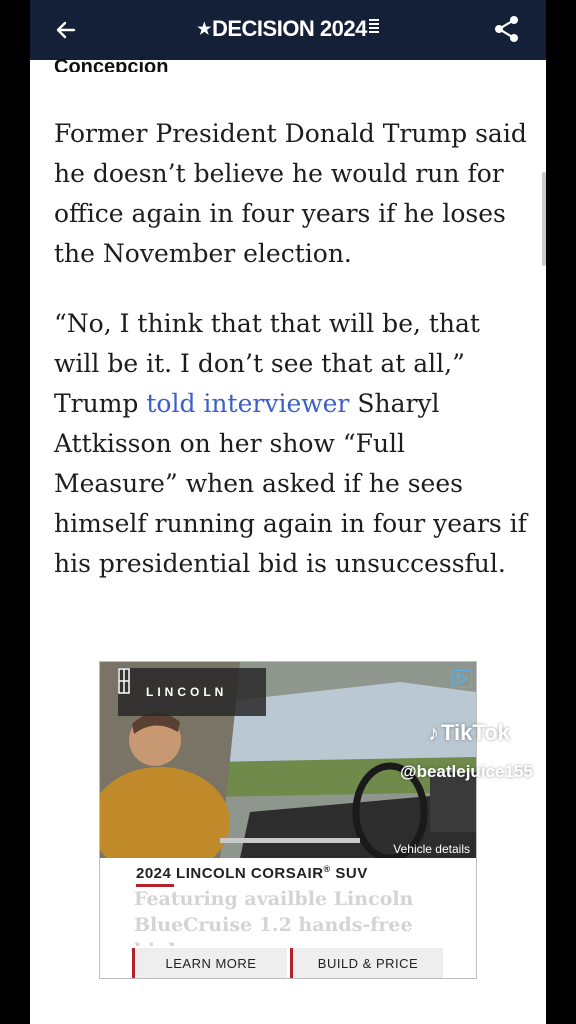  Describe the element at coordinates (373, 27) in the screenshot. I see `menu-lines-icon` at that location.